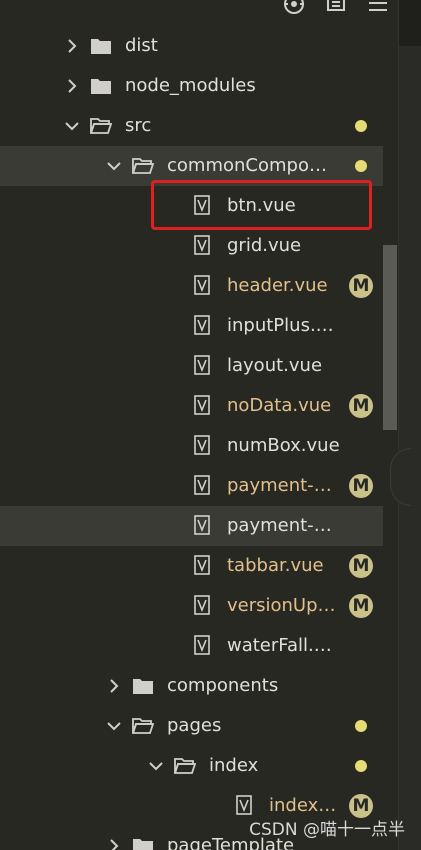 The height and width of the screenshot is (850, 421). I want to click on tree-folder-row: pages, so click(191, 726).